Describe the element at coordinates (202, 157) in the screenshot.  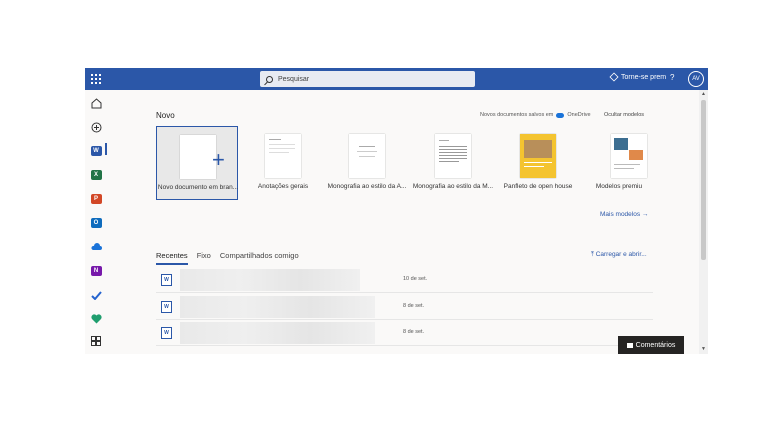
I see `template-thumbnail: +` at that location.